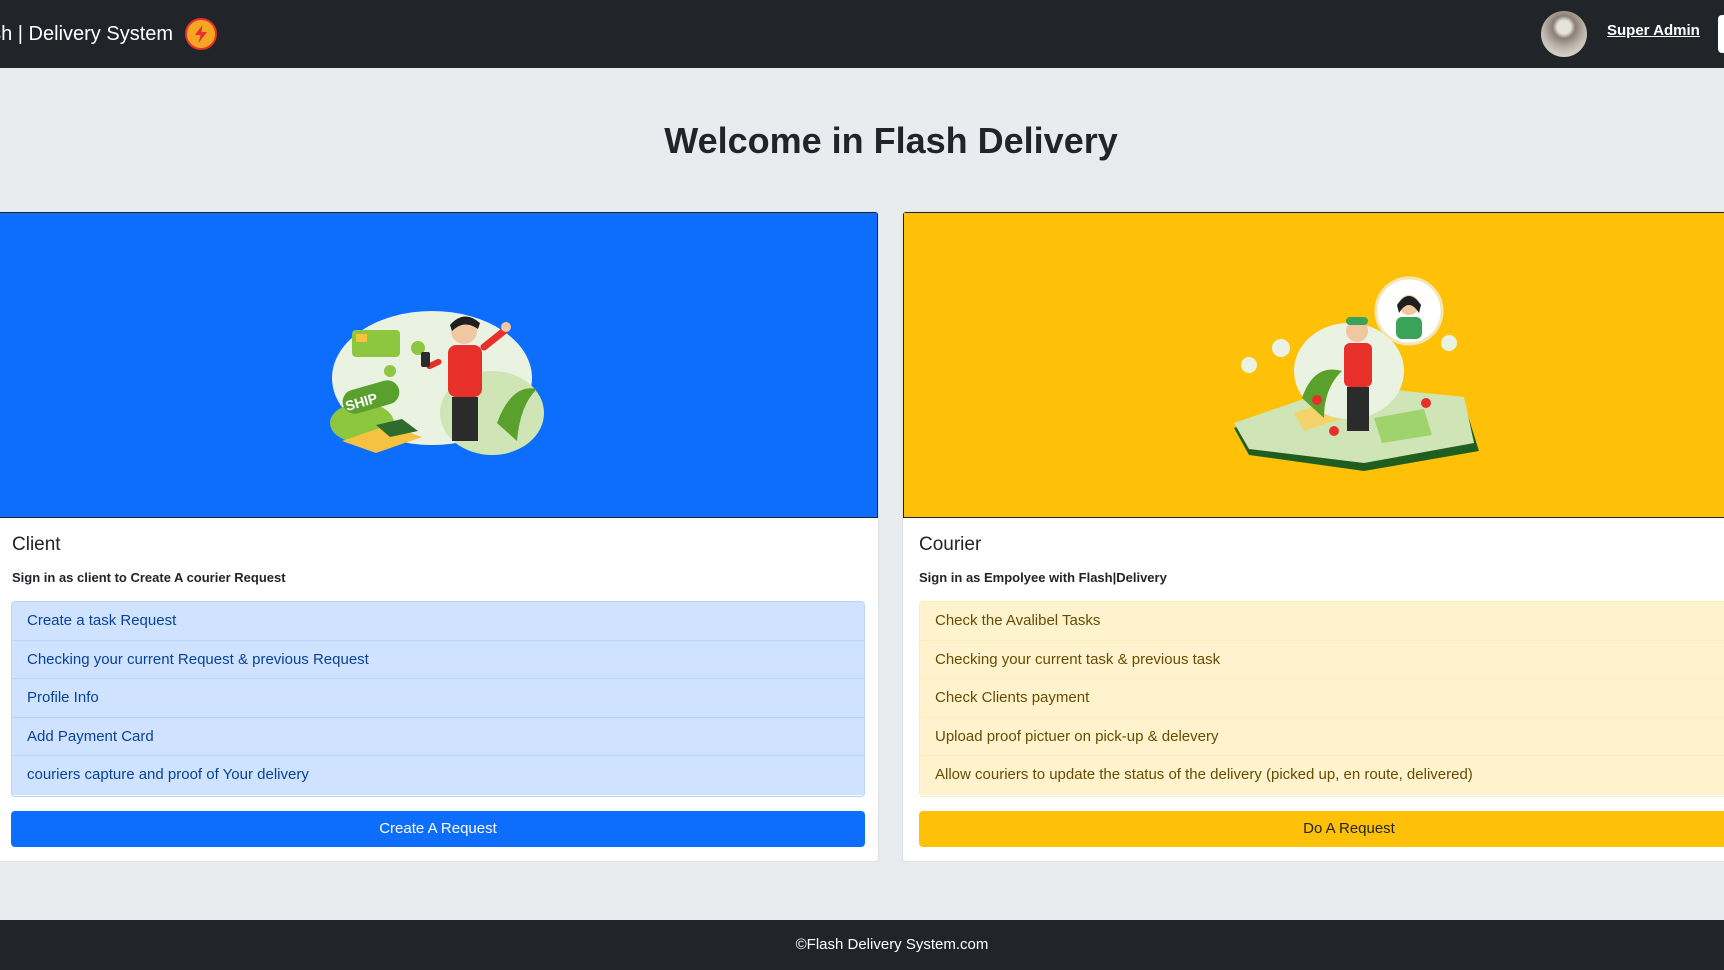  I want to click on footer-text: ©Flash Delivery System.com, so click(892, 944).